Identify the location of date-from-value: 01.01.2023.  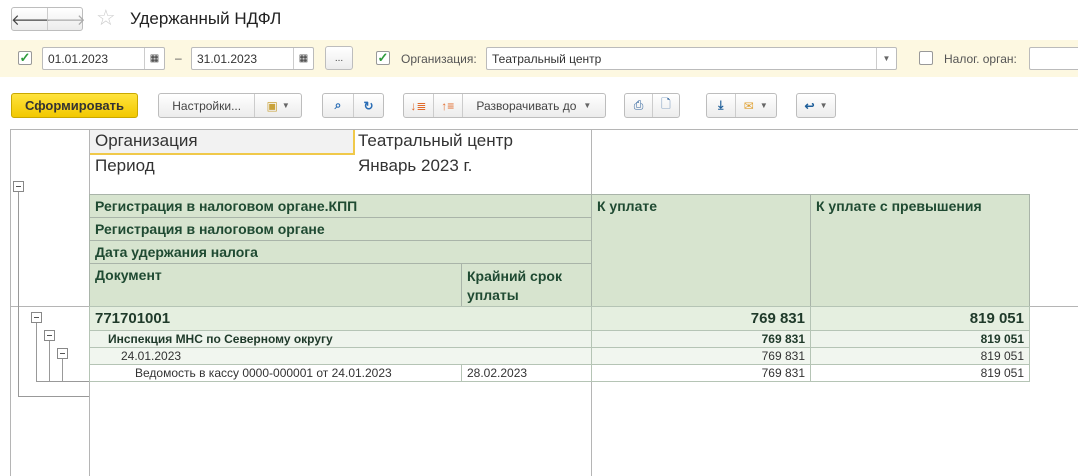
(78, 59).